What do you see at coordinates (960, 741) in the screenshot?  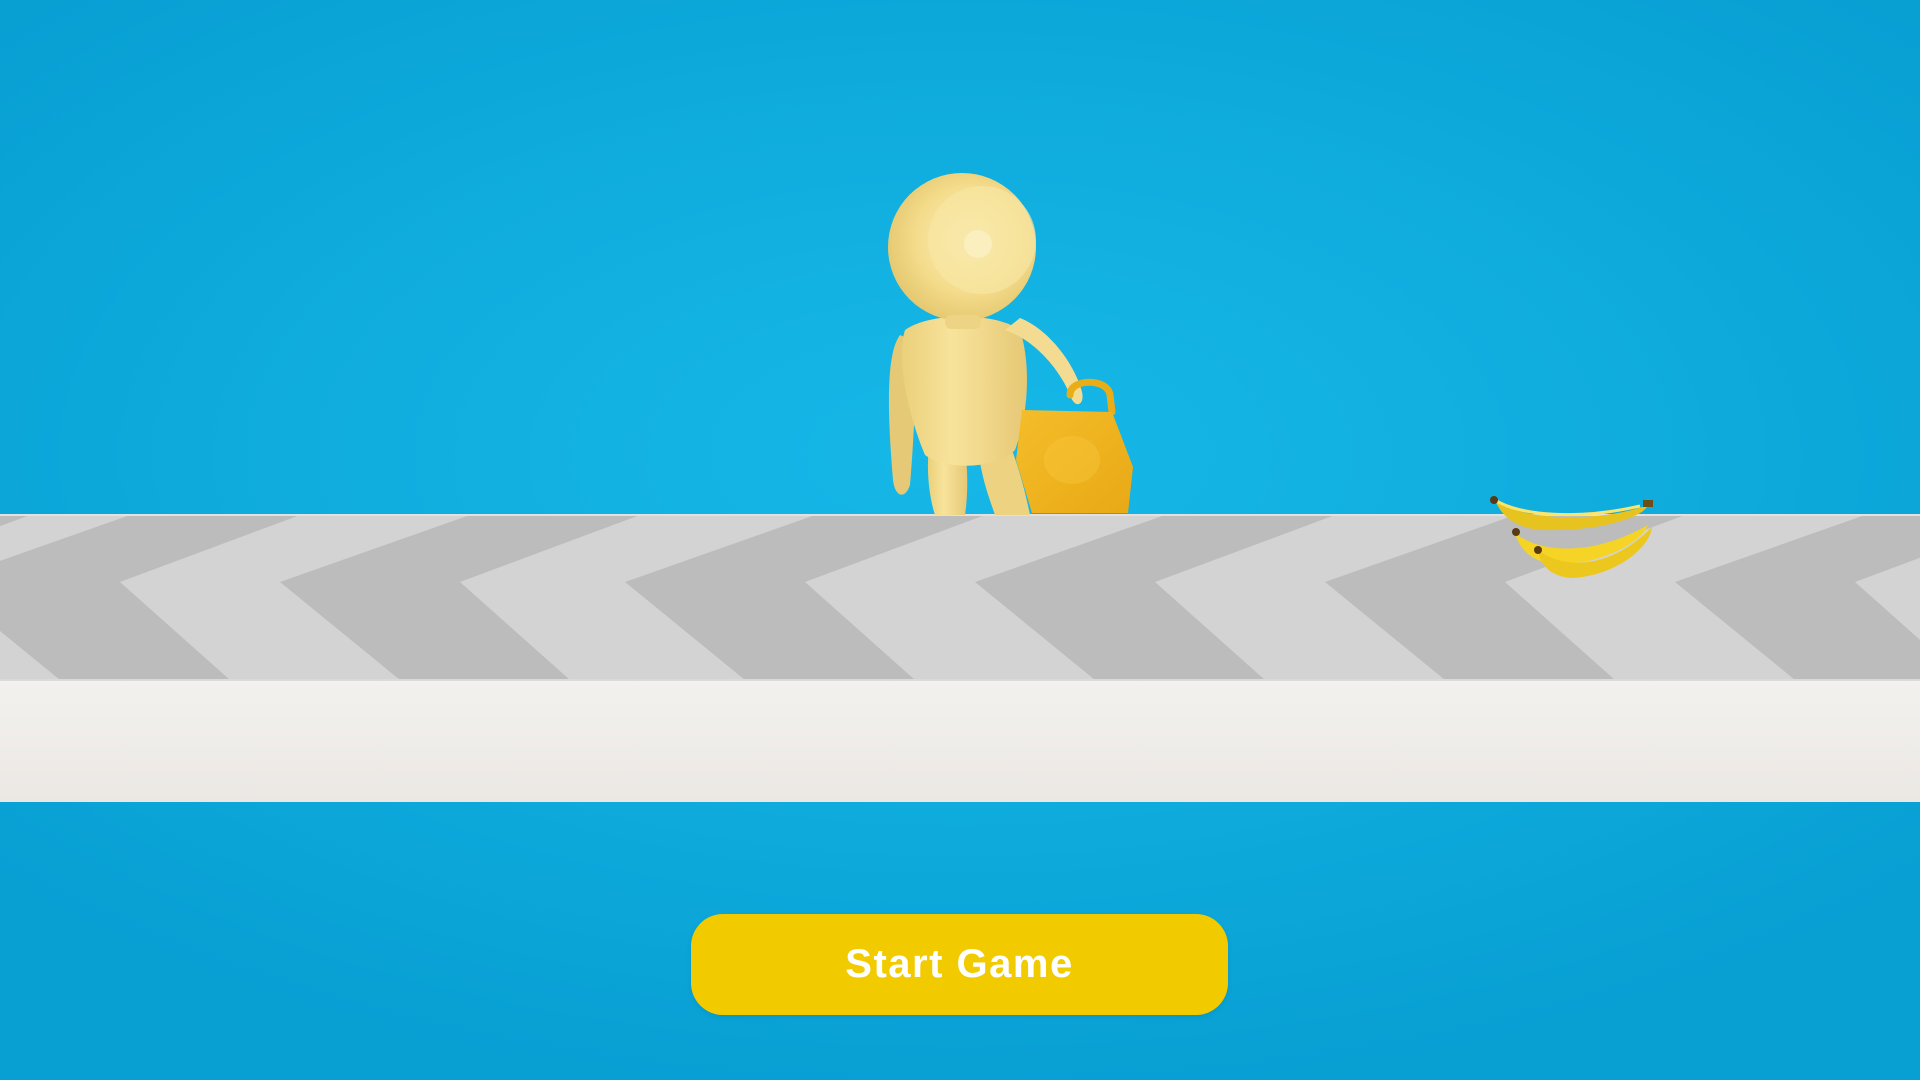 I see `track-front-face` at bounding box center [960, 741].